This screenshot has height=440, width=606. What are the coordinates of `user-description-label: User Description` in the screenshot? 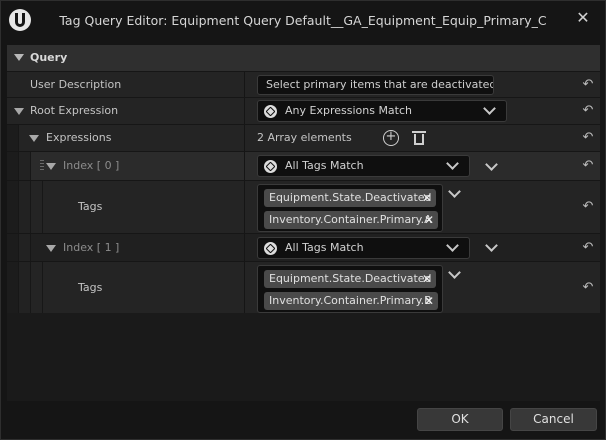 It's located at (76, 84).